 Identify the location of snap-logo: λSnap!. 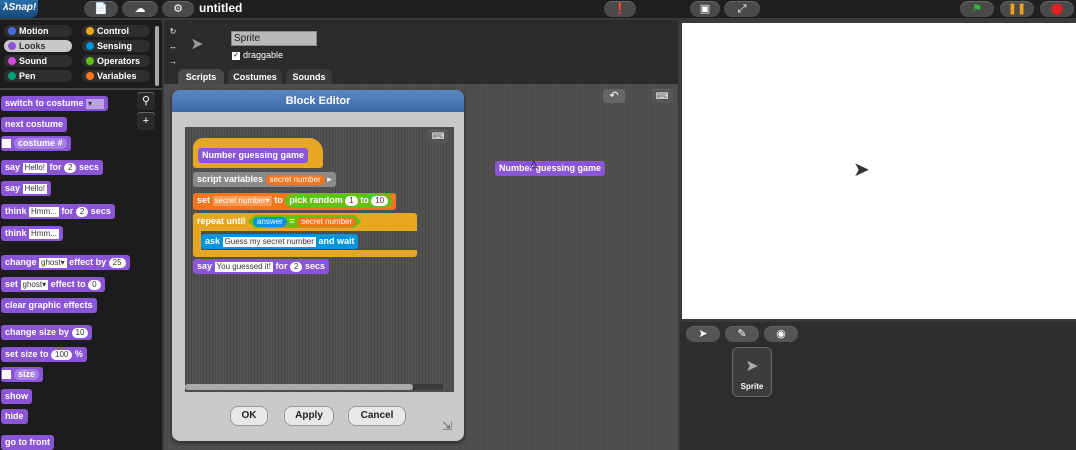
(19, 9).